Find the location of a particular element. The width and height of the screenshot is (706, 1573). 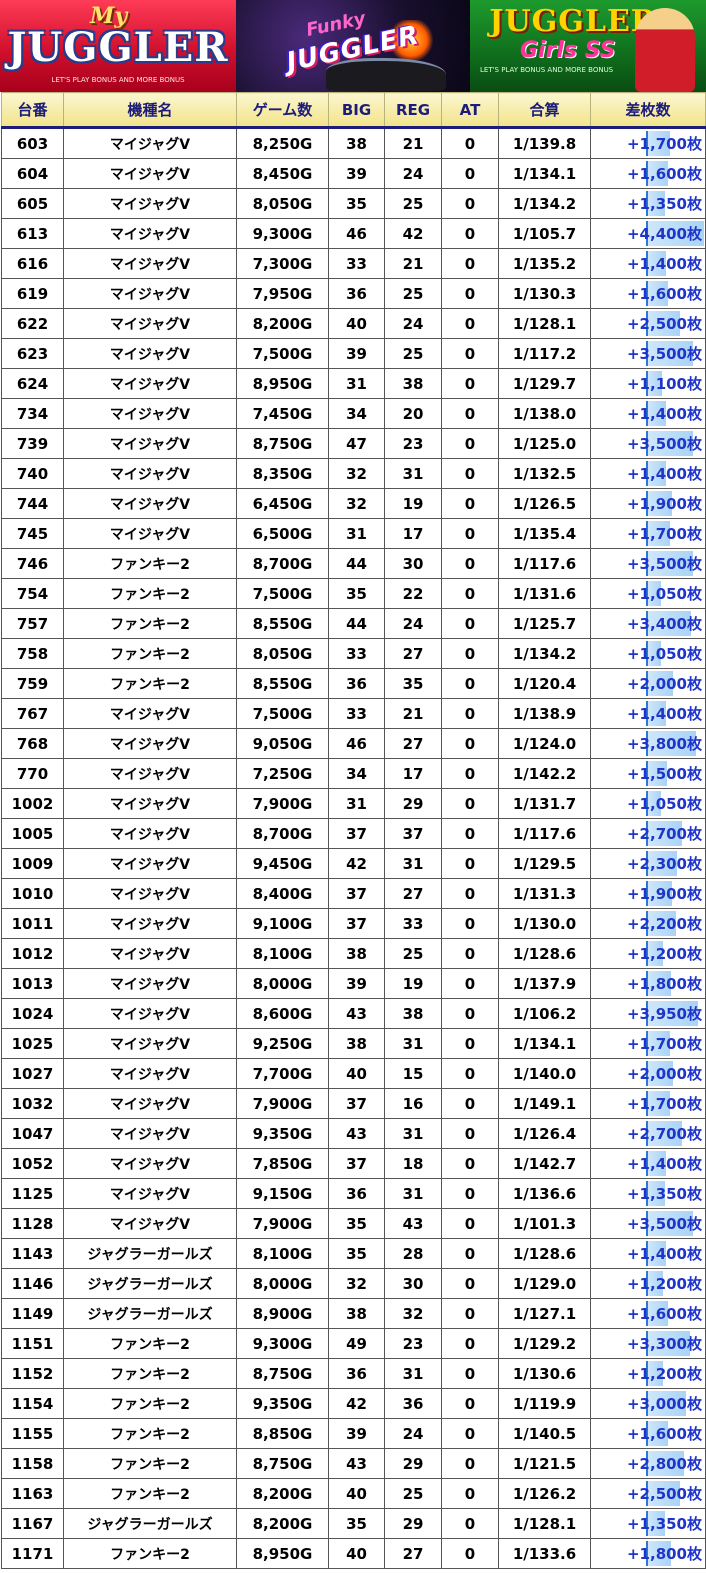

cell-reg: 31 is located at coordinates (413, 863).